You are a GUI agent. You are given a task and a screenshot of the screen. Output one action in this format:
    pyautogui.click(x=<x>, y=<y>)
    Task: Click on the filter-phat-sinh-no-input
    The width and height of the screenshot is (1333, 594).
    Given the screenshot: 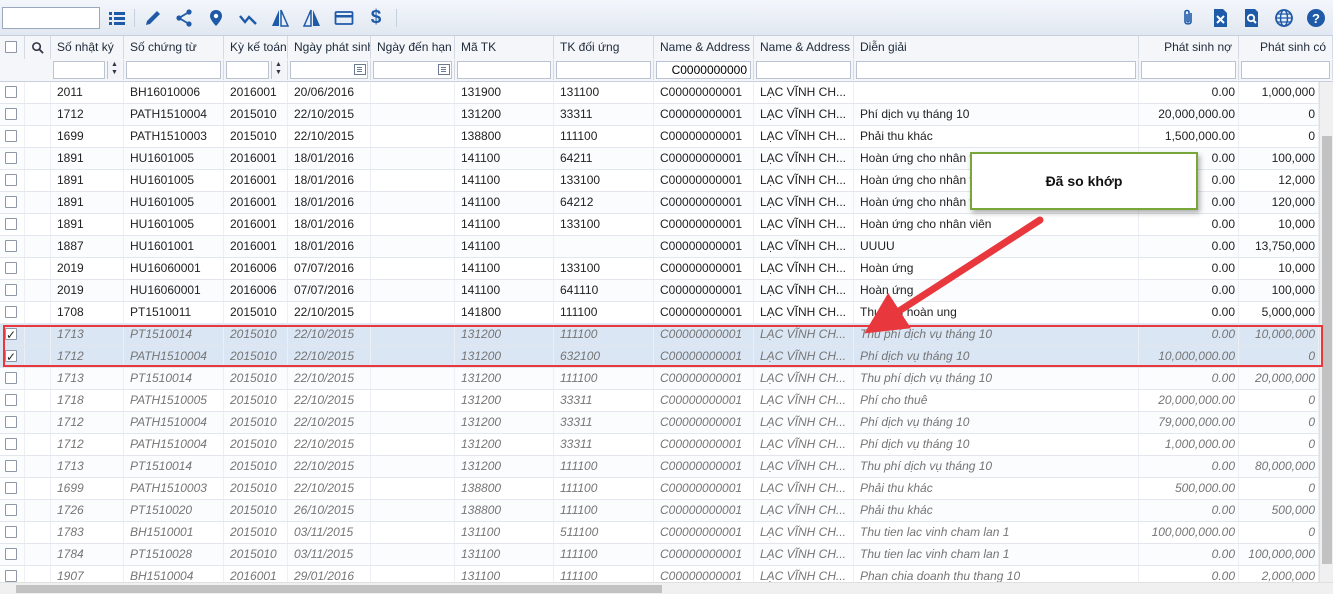 What is the action you would take?
    pyautogui.click(x=1188, y=70)
    